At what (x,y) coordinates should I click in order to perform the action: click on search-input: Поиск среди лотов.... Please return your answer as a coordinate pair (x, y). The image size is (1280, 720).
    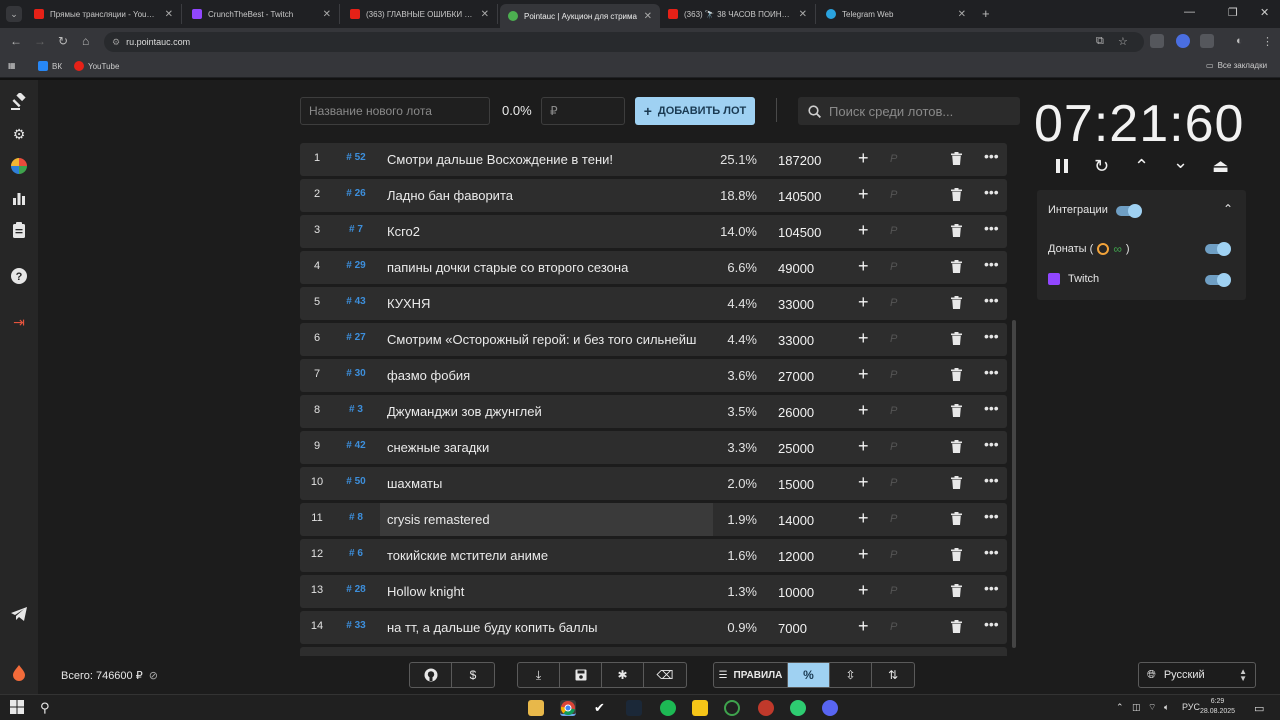
    Looking at the image, I should click on (909, 111).